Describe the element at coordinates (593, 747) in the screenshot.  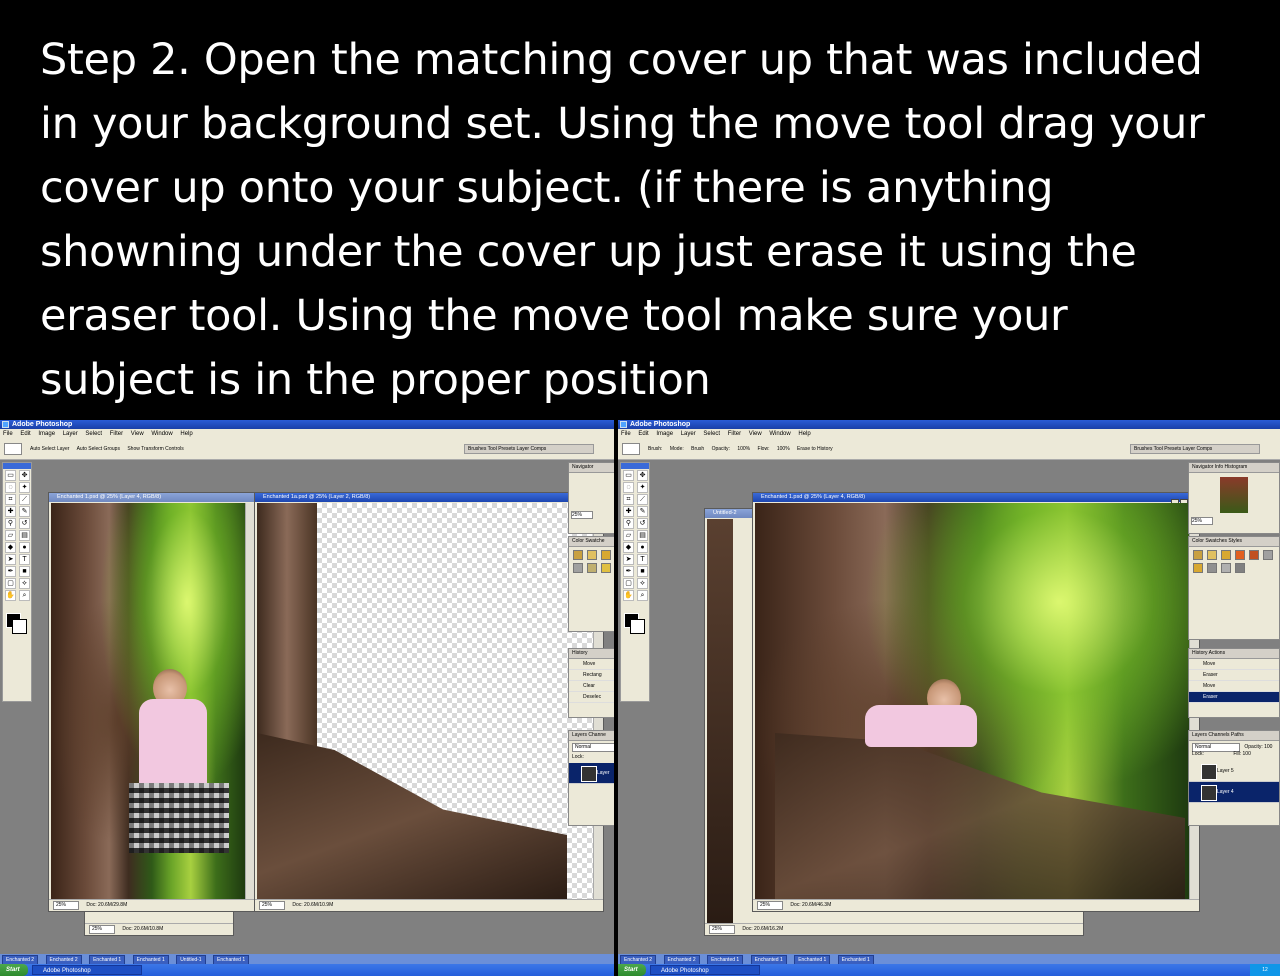
I see `blend-mode-select: Normal` at that location.